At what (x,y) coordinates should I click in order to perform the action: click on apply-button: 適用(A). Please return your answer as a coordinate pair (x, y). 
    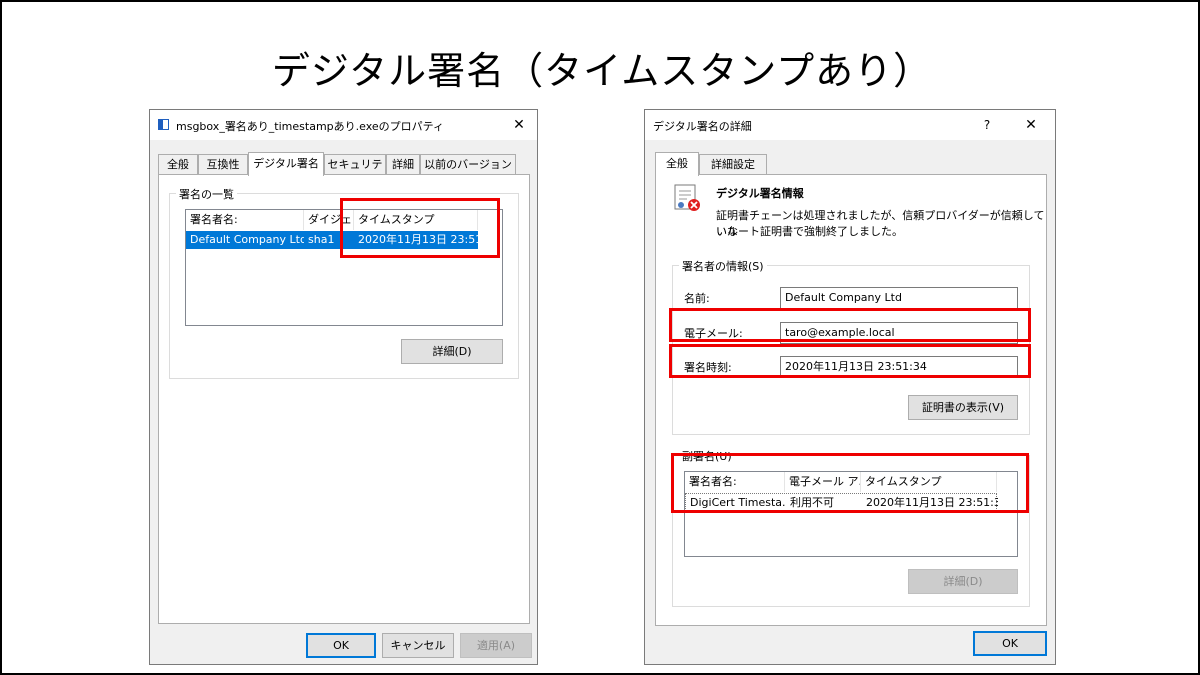
    Looking at the image, I should click on (496, 645).